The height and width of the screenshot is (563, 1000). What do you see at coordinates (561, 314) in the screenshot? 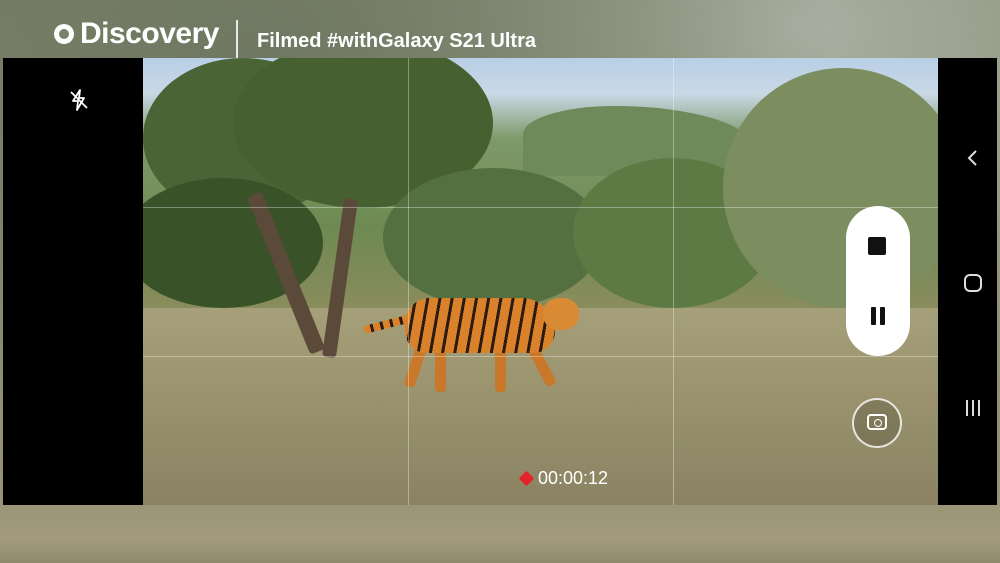
I see `tiger-head` at bounding box center [561, 314].